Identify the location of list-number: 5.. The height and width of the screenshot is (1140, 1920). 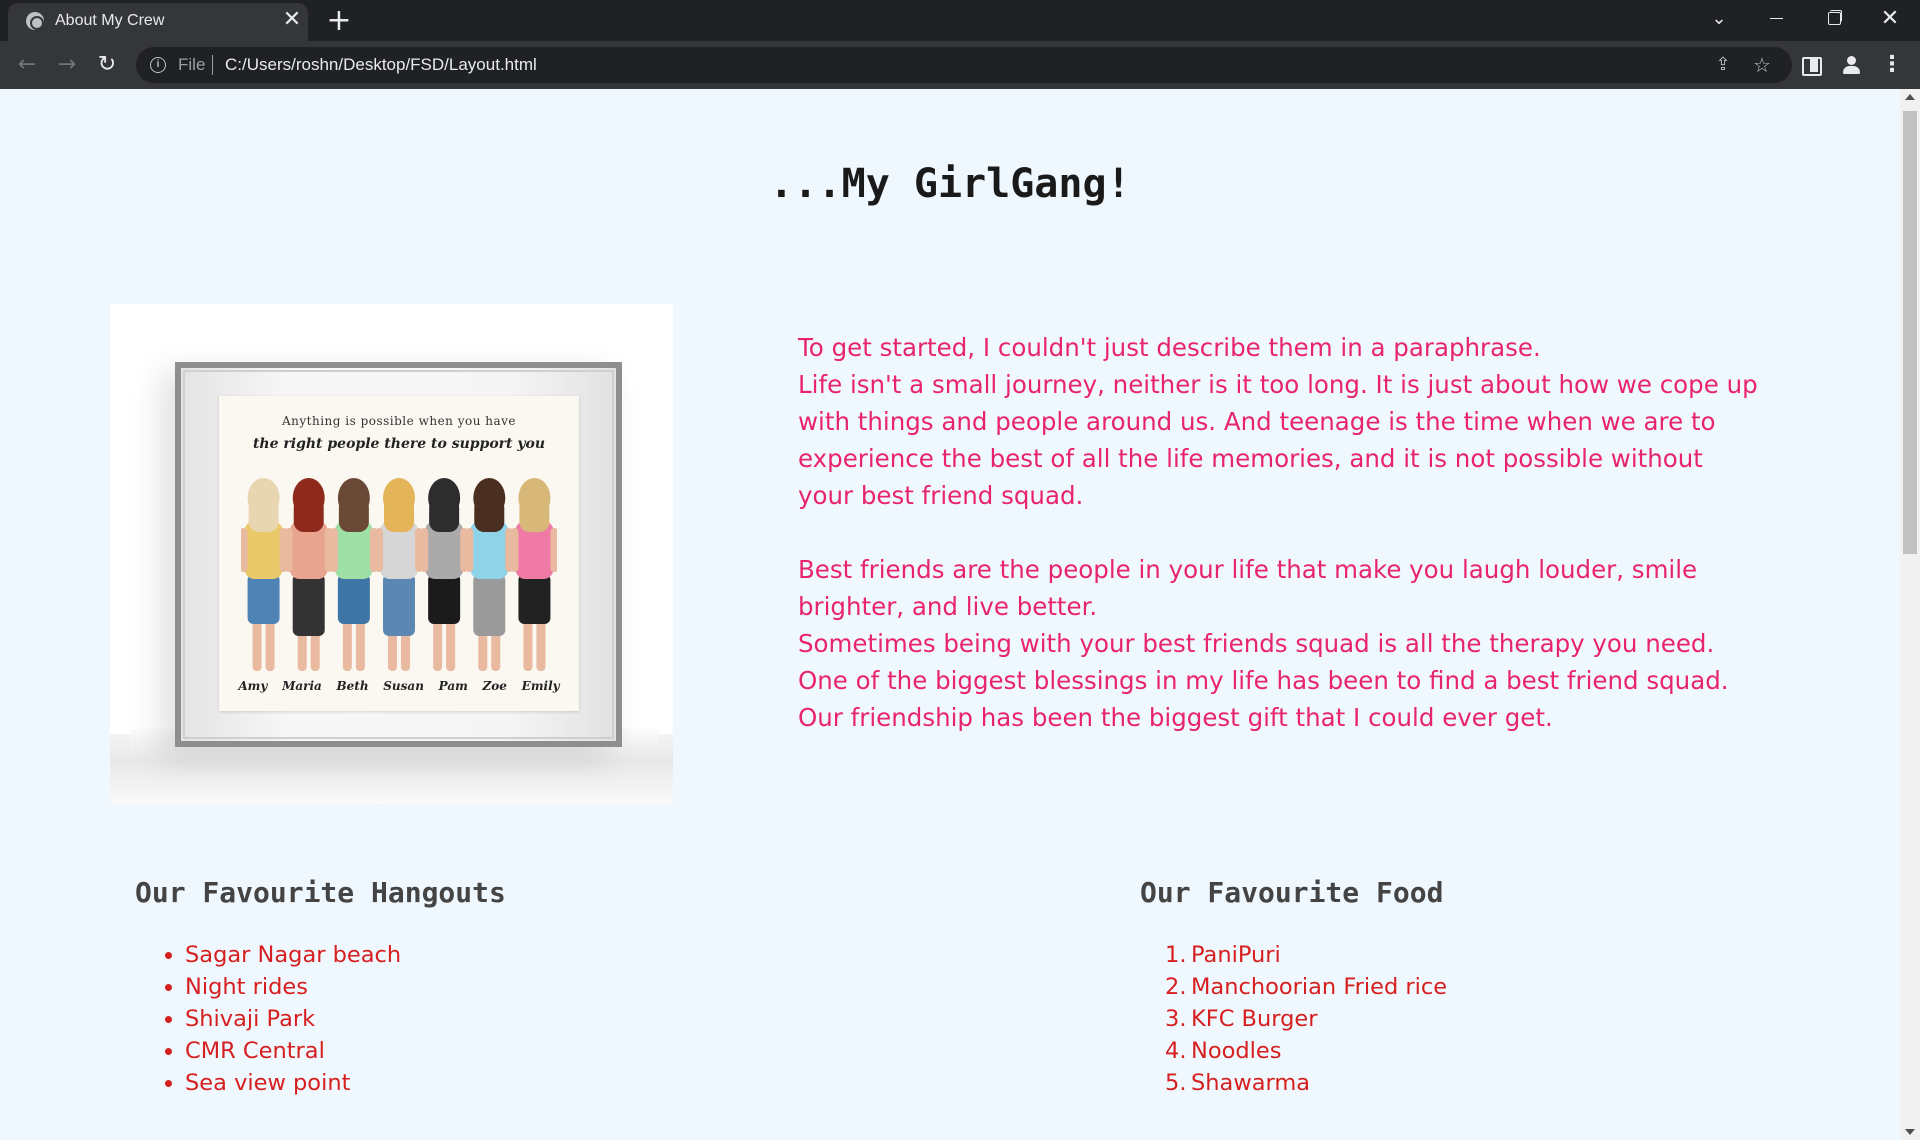
(1176, 1083).